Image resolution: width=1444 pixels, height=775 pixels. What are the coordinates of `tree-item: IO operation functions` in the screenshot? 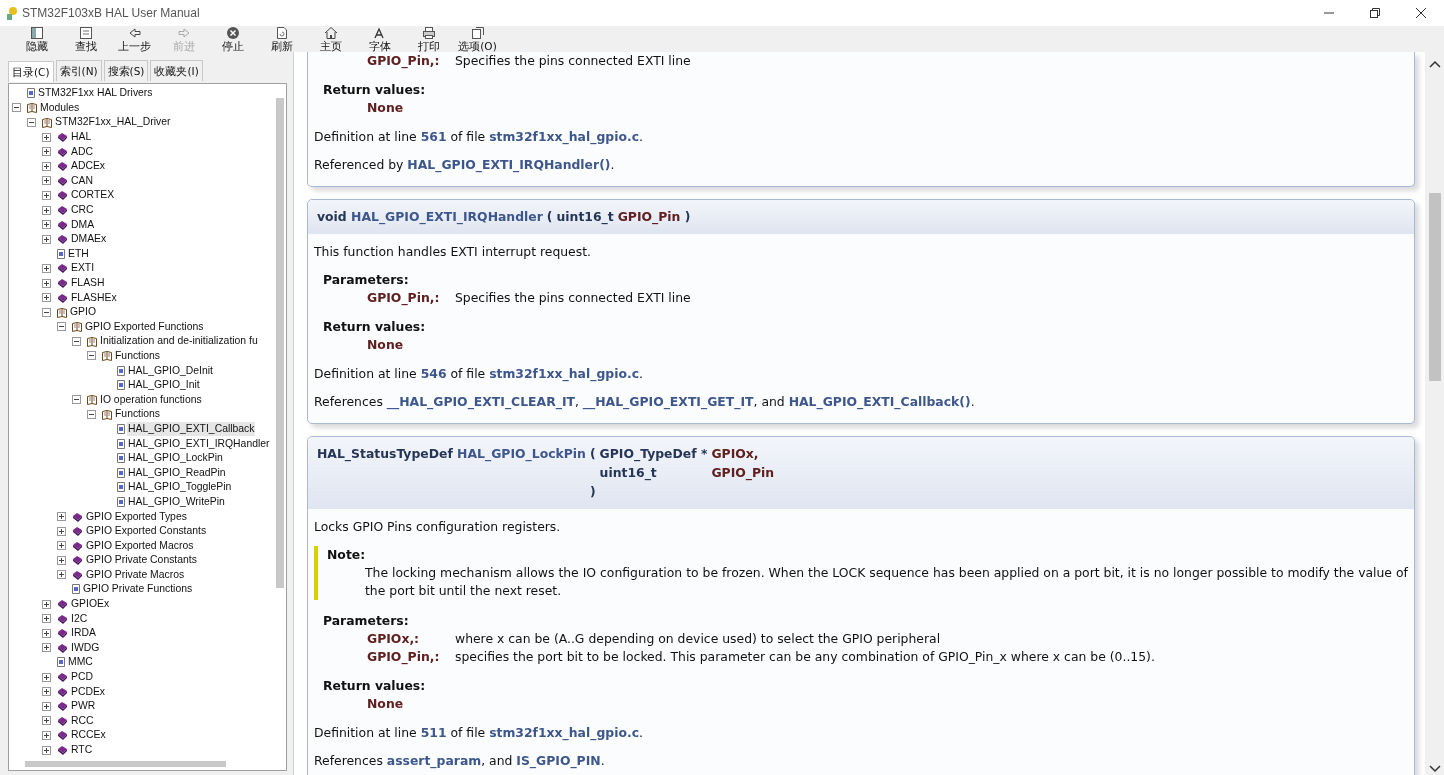 It's located at (151, 399).